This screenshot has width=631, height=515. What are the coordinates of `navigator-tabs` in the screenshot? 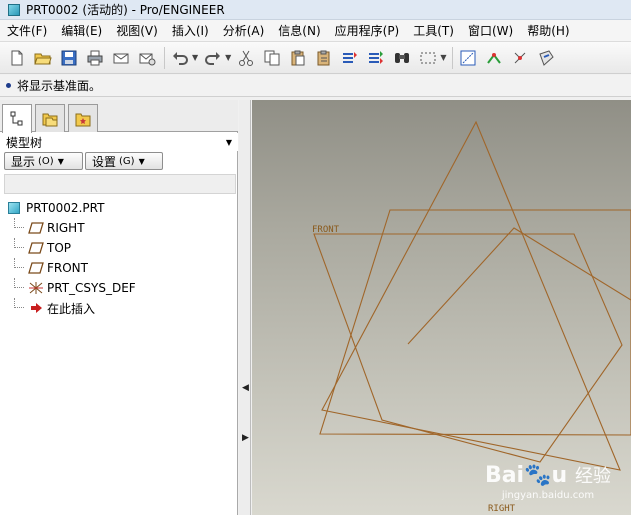 It's located at (119, 116).